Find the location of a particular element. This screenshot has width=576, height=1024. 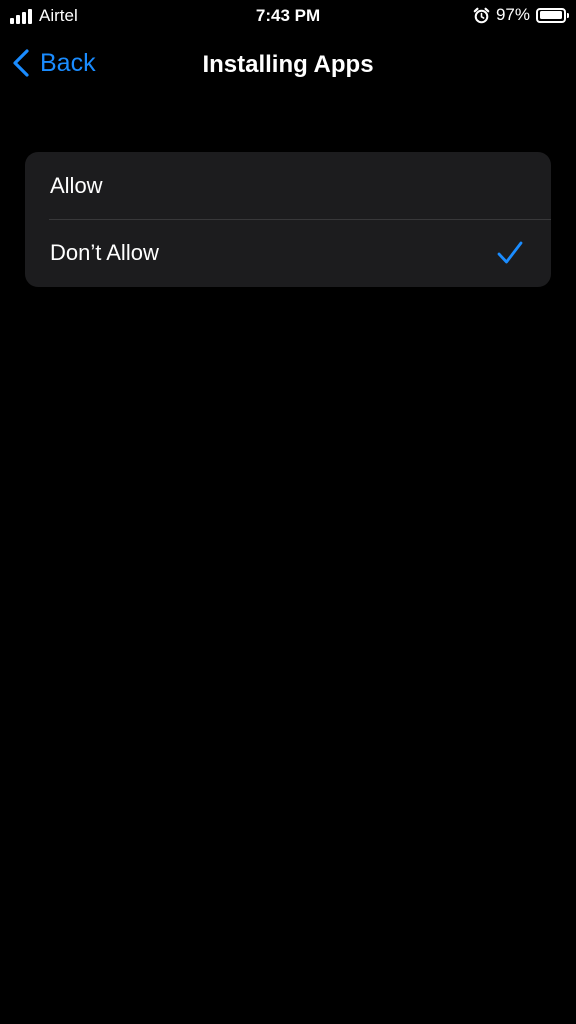

status-right: 97% is located at coordinates (521, 15).